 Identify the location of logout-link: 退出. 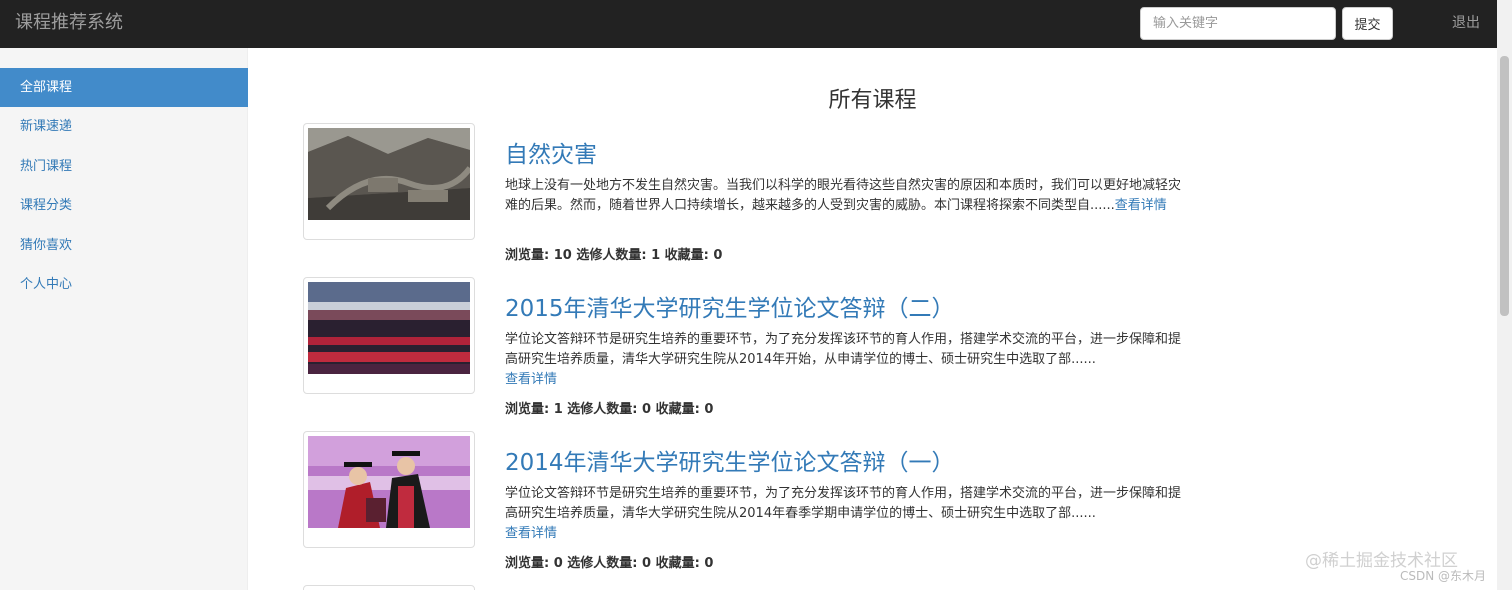
(1466, 23).